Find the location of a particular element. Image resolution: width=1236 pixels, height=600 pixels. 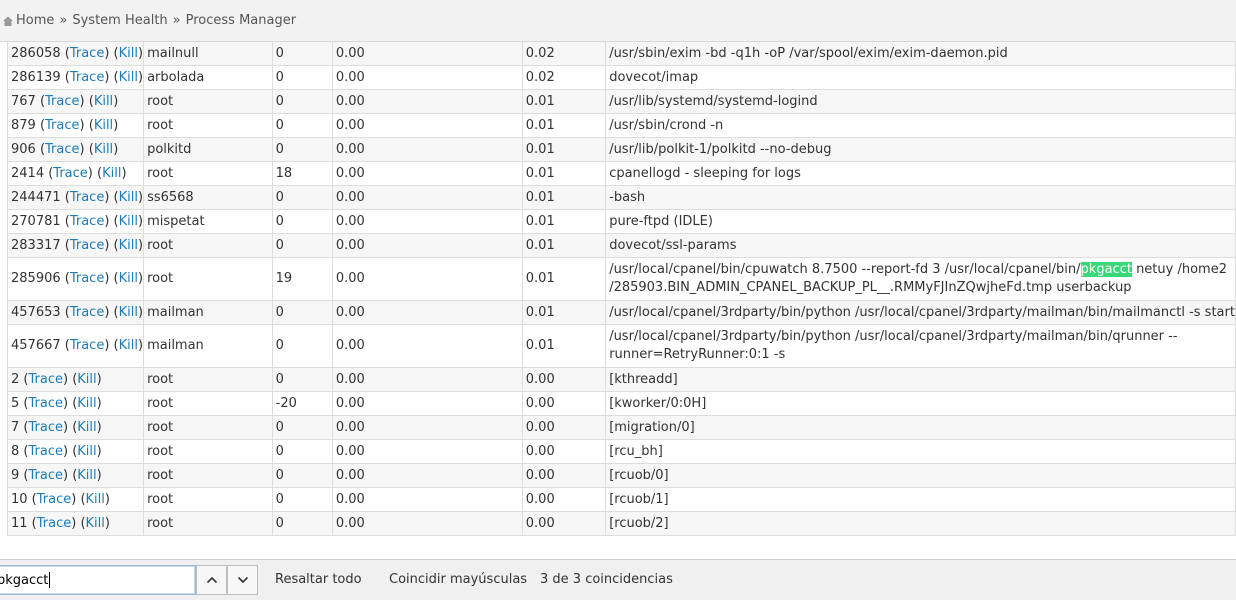

command-cell: /usr/sbin/crond -n is located at coordinates (920, 125).